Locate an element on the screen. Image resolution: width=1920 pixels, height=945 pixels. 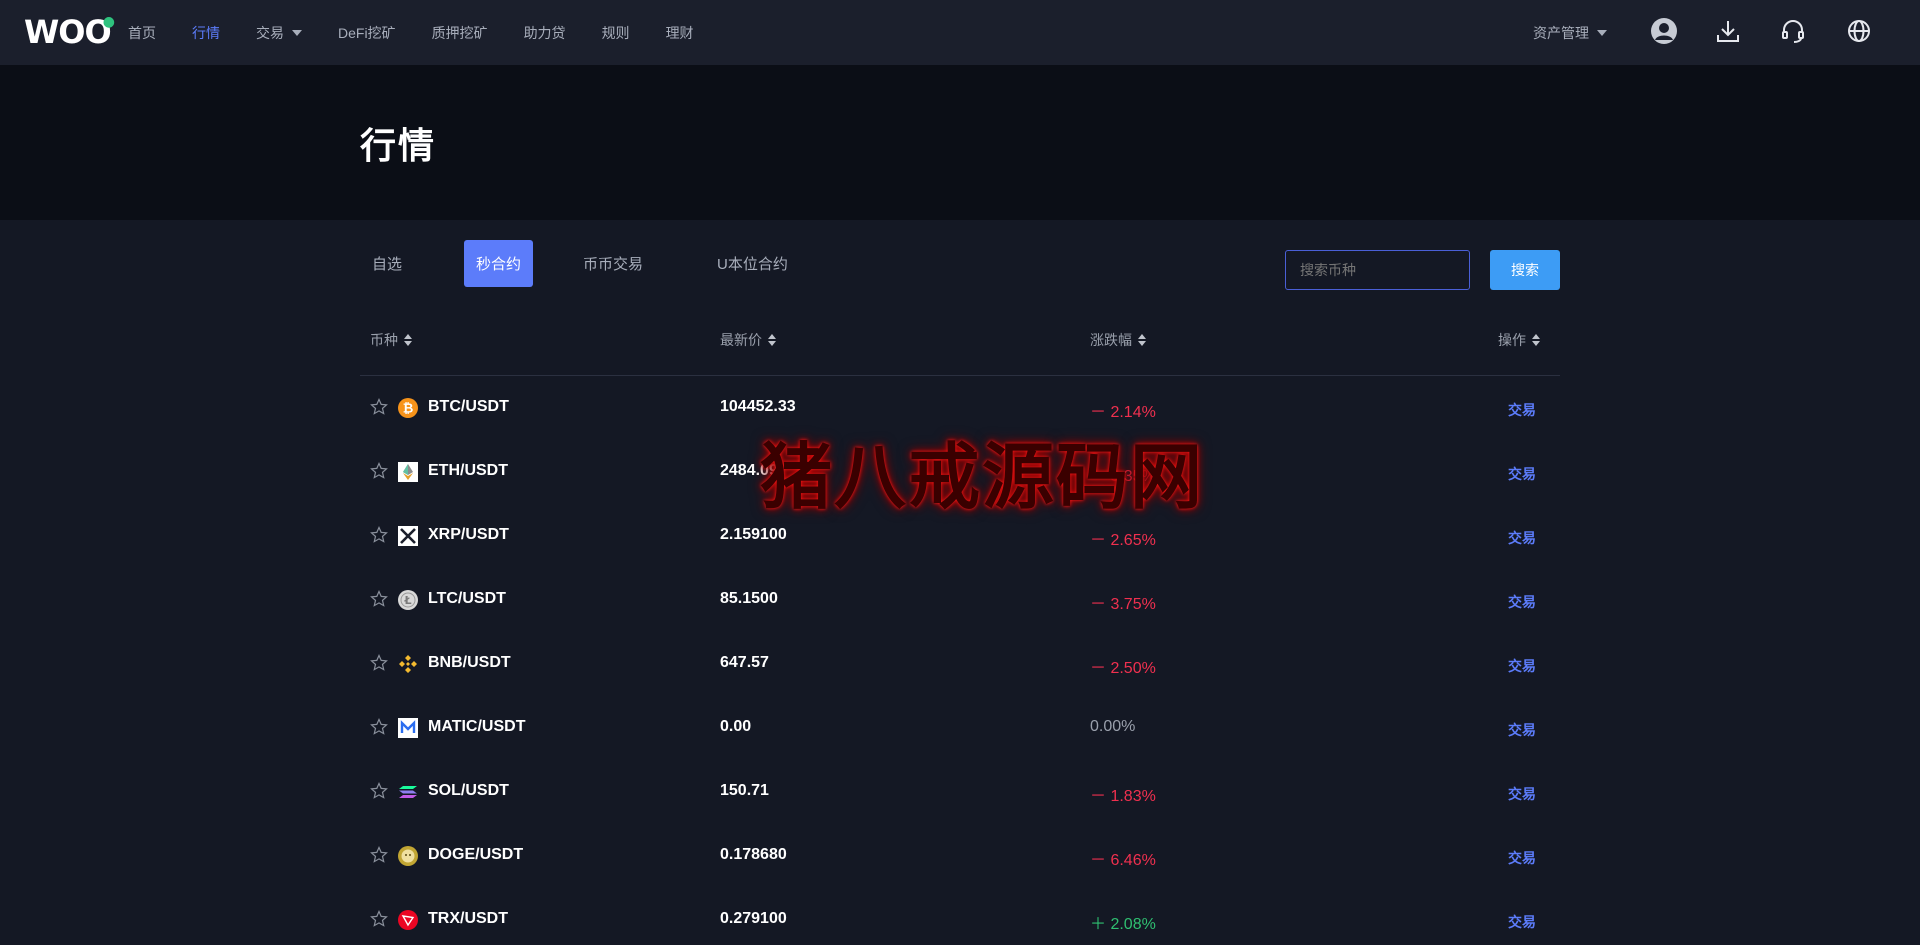
table-row: TRX/USDT 0.279100 ＋ 2.08% 交易 is located at coordinates (960, 916).